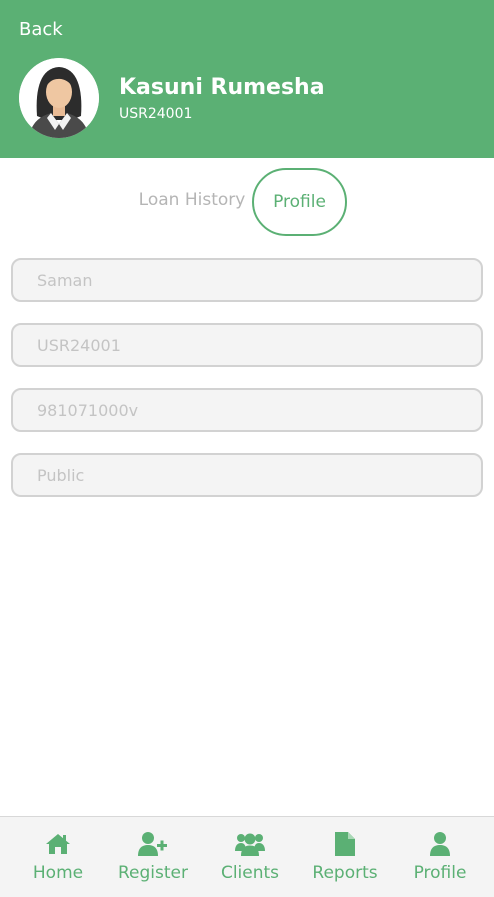 This screenshot has width=494, height=897. I want to click on nav-reports-label: Reports, so click(345, 873).